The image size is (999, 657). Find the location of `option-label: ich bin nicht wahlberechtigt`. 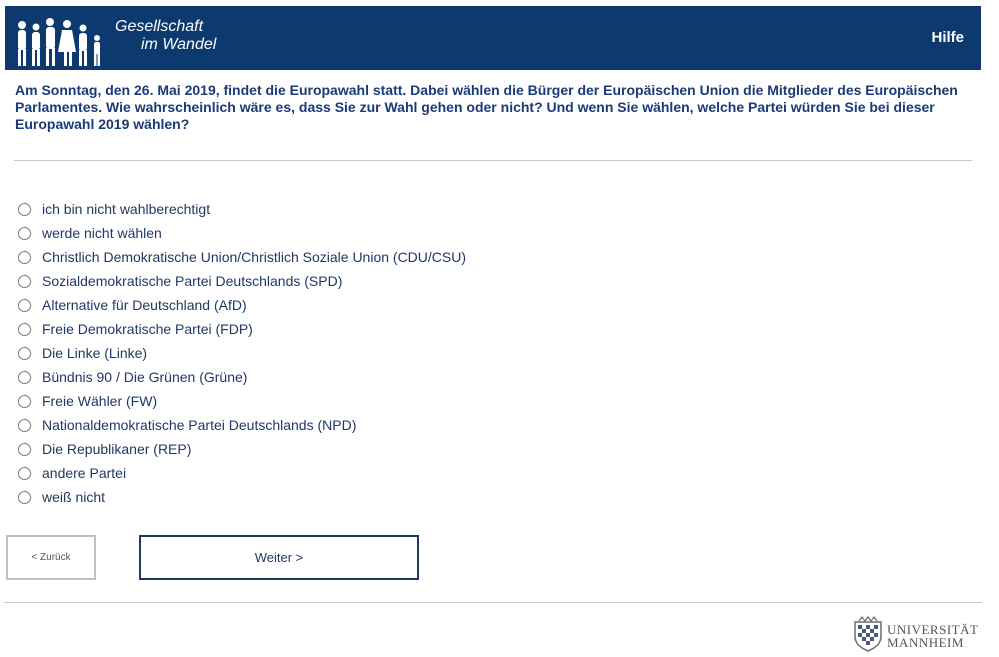

option-label: ich bin nicht wahlberechtigt is located at coordinates (126, 209).